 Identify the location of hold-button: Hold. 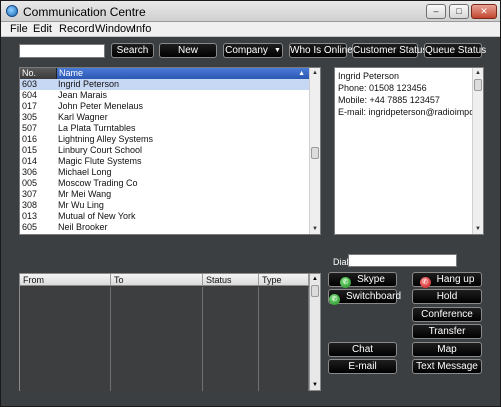
(447, 296).